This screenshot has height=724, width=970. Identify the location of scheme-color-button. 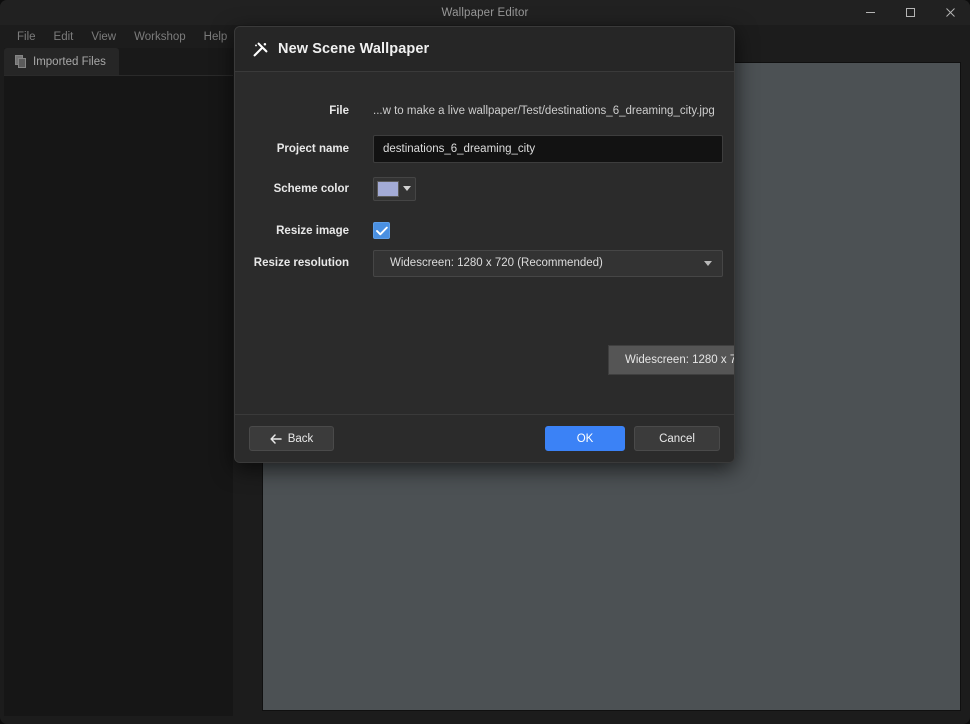
(394, 188).